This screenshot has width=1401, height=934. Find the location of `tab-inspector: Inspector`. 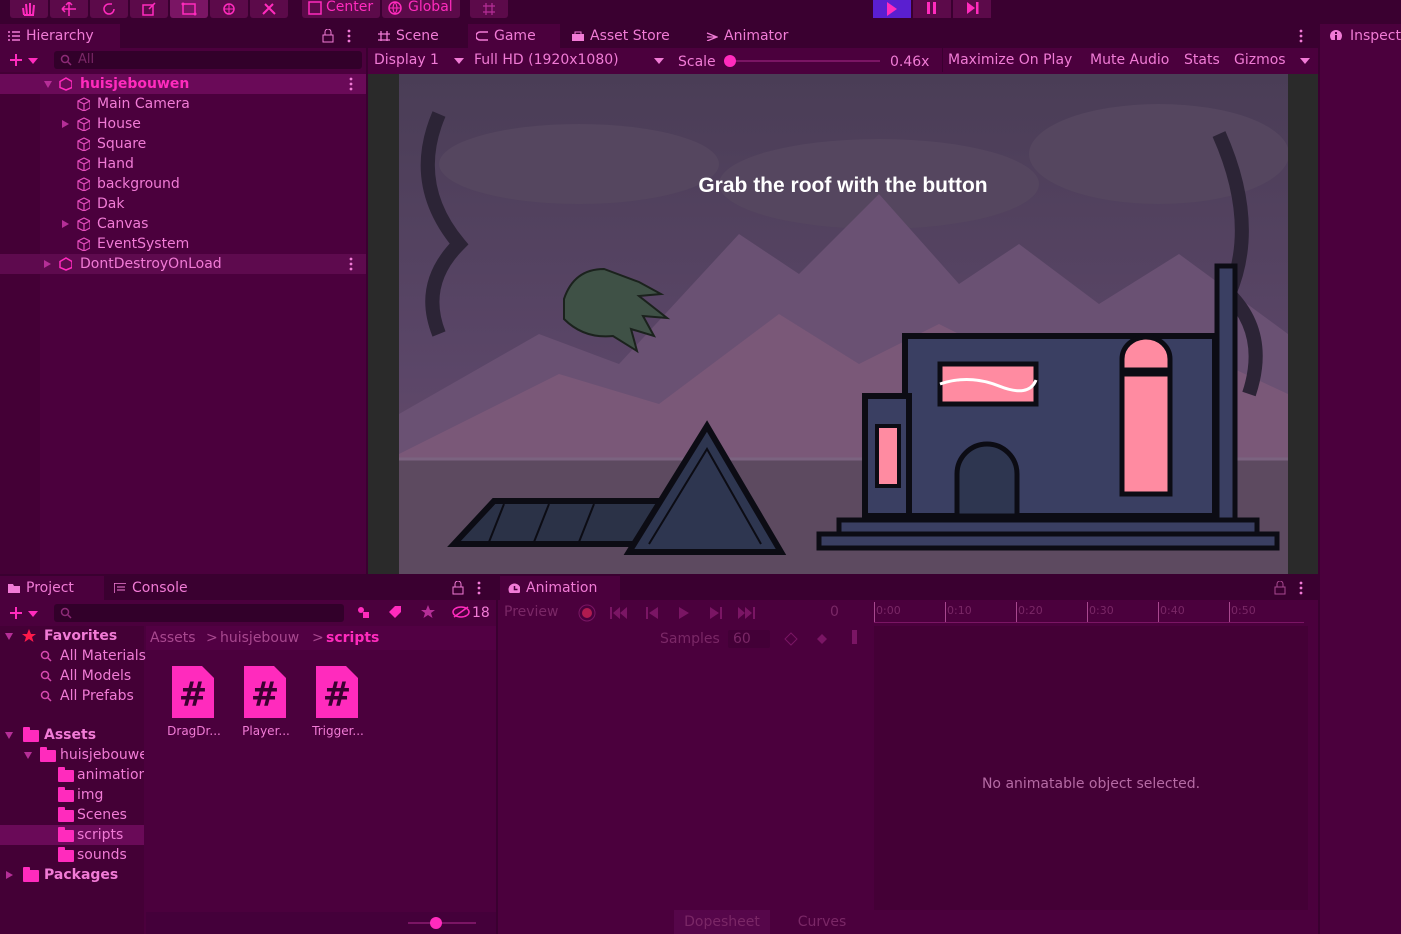

tab-inspector: Inspector is located at coordinates (1360, 36).